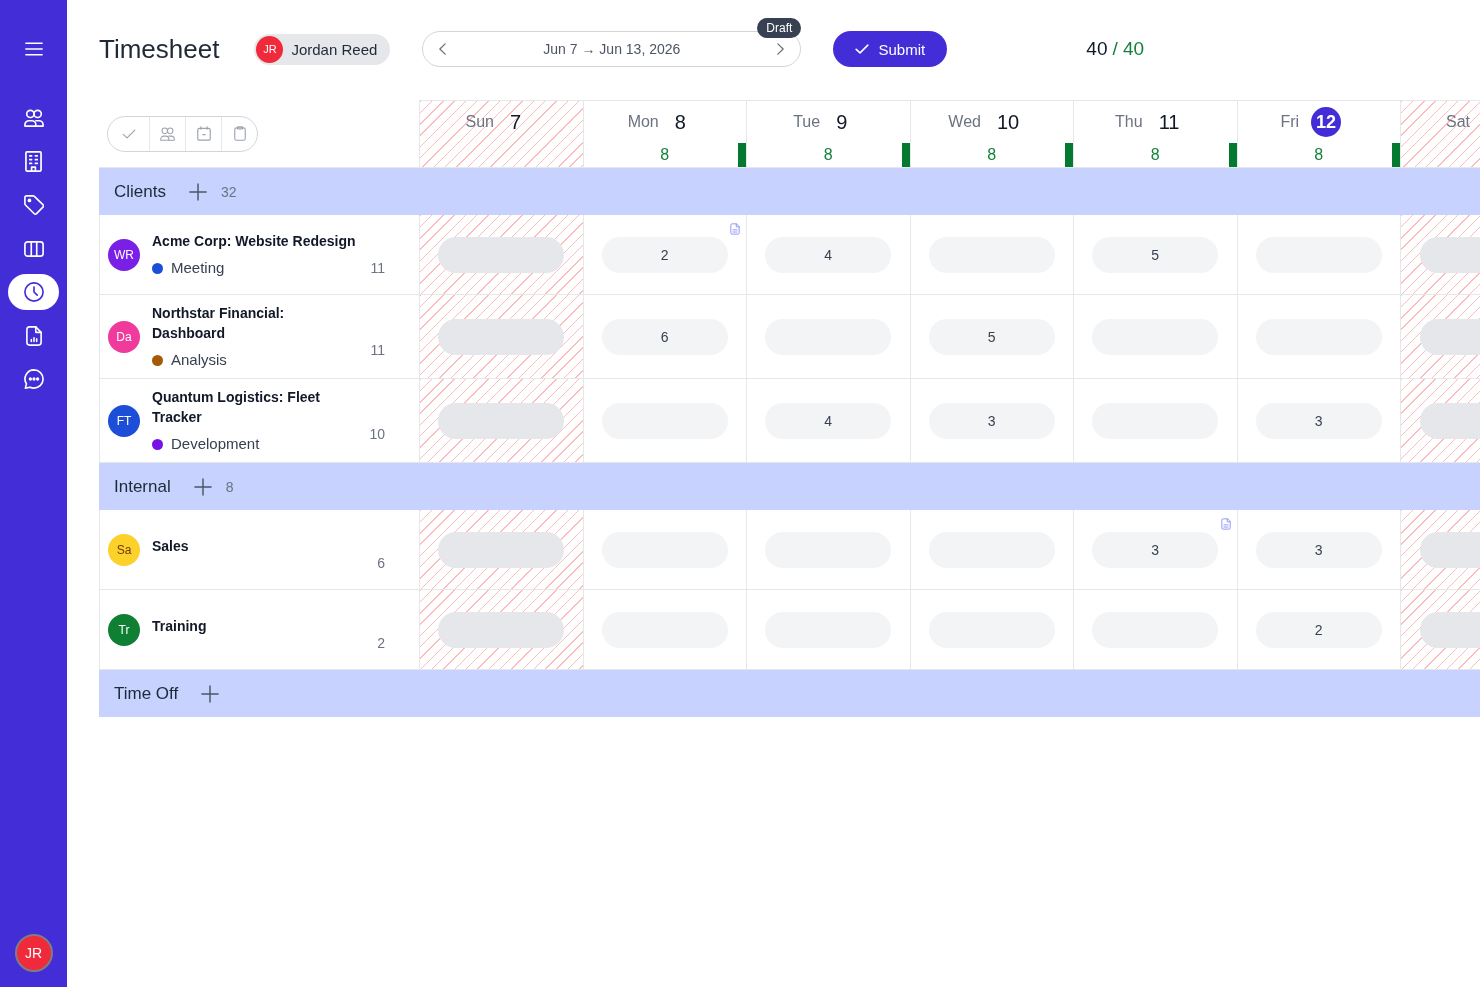 This screenshot has height=987, width=1480. What do you see at coordinates (215, 444) in the screenshot?
I see `activity-label: Development` at bounding box center [215, 444].